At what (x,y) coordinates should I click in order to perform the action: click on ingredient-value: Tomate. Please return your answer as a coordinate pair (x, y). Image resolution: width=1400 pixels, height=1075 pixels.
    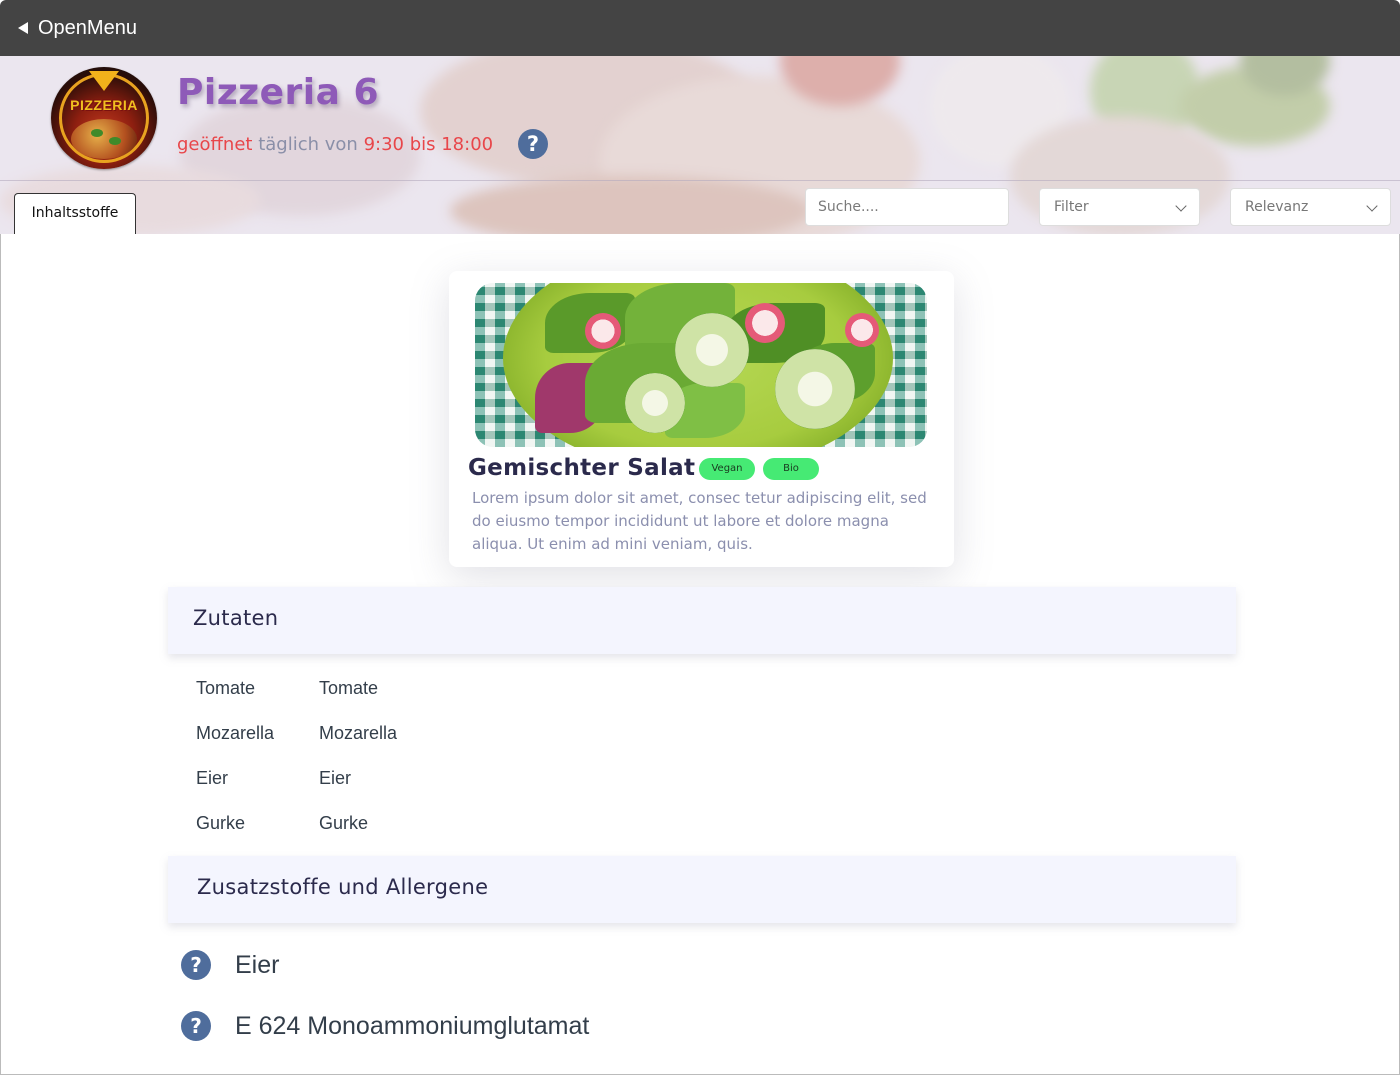
    Looking at the image, I should click on (349, 688).